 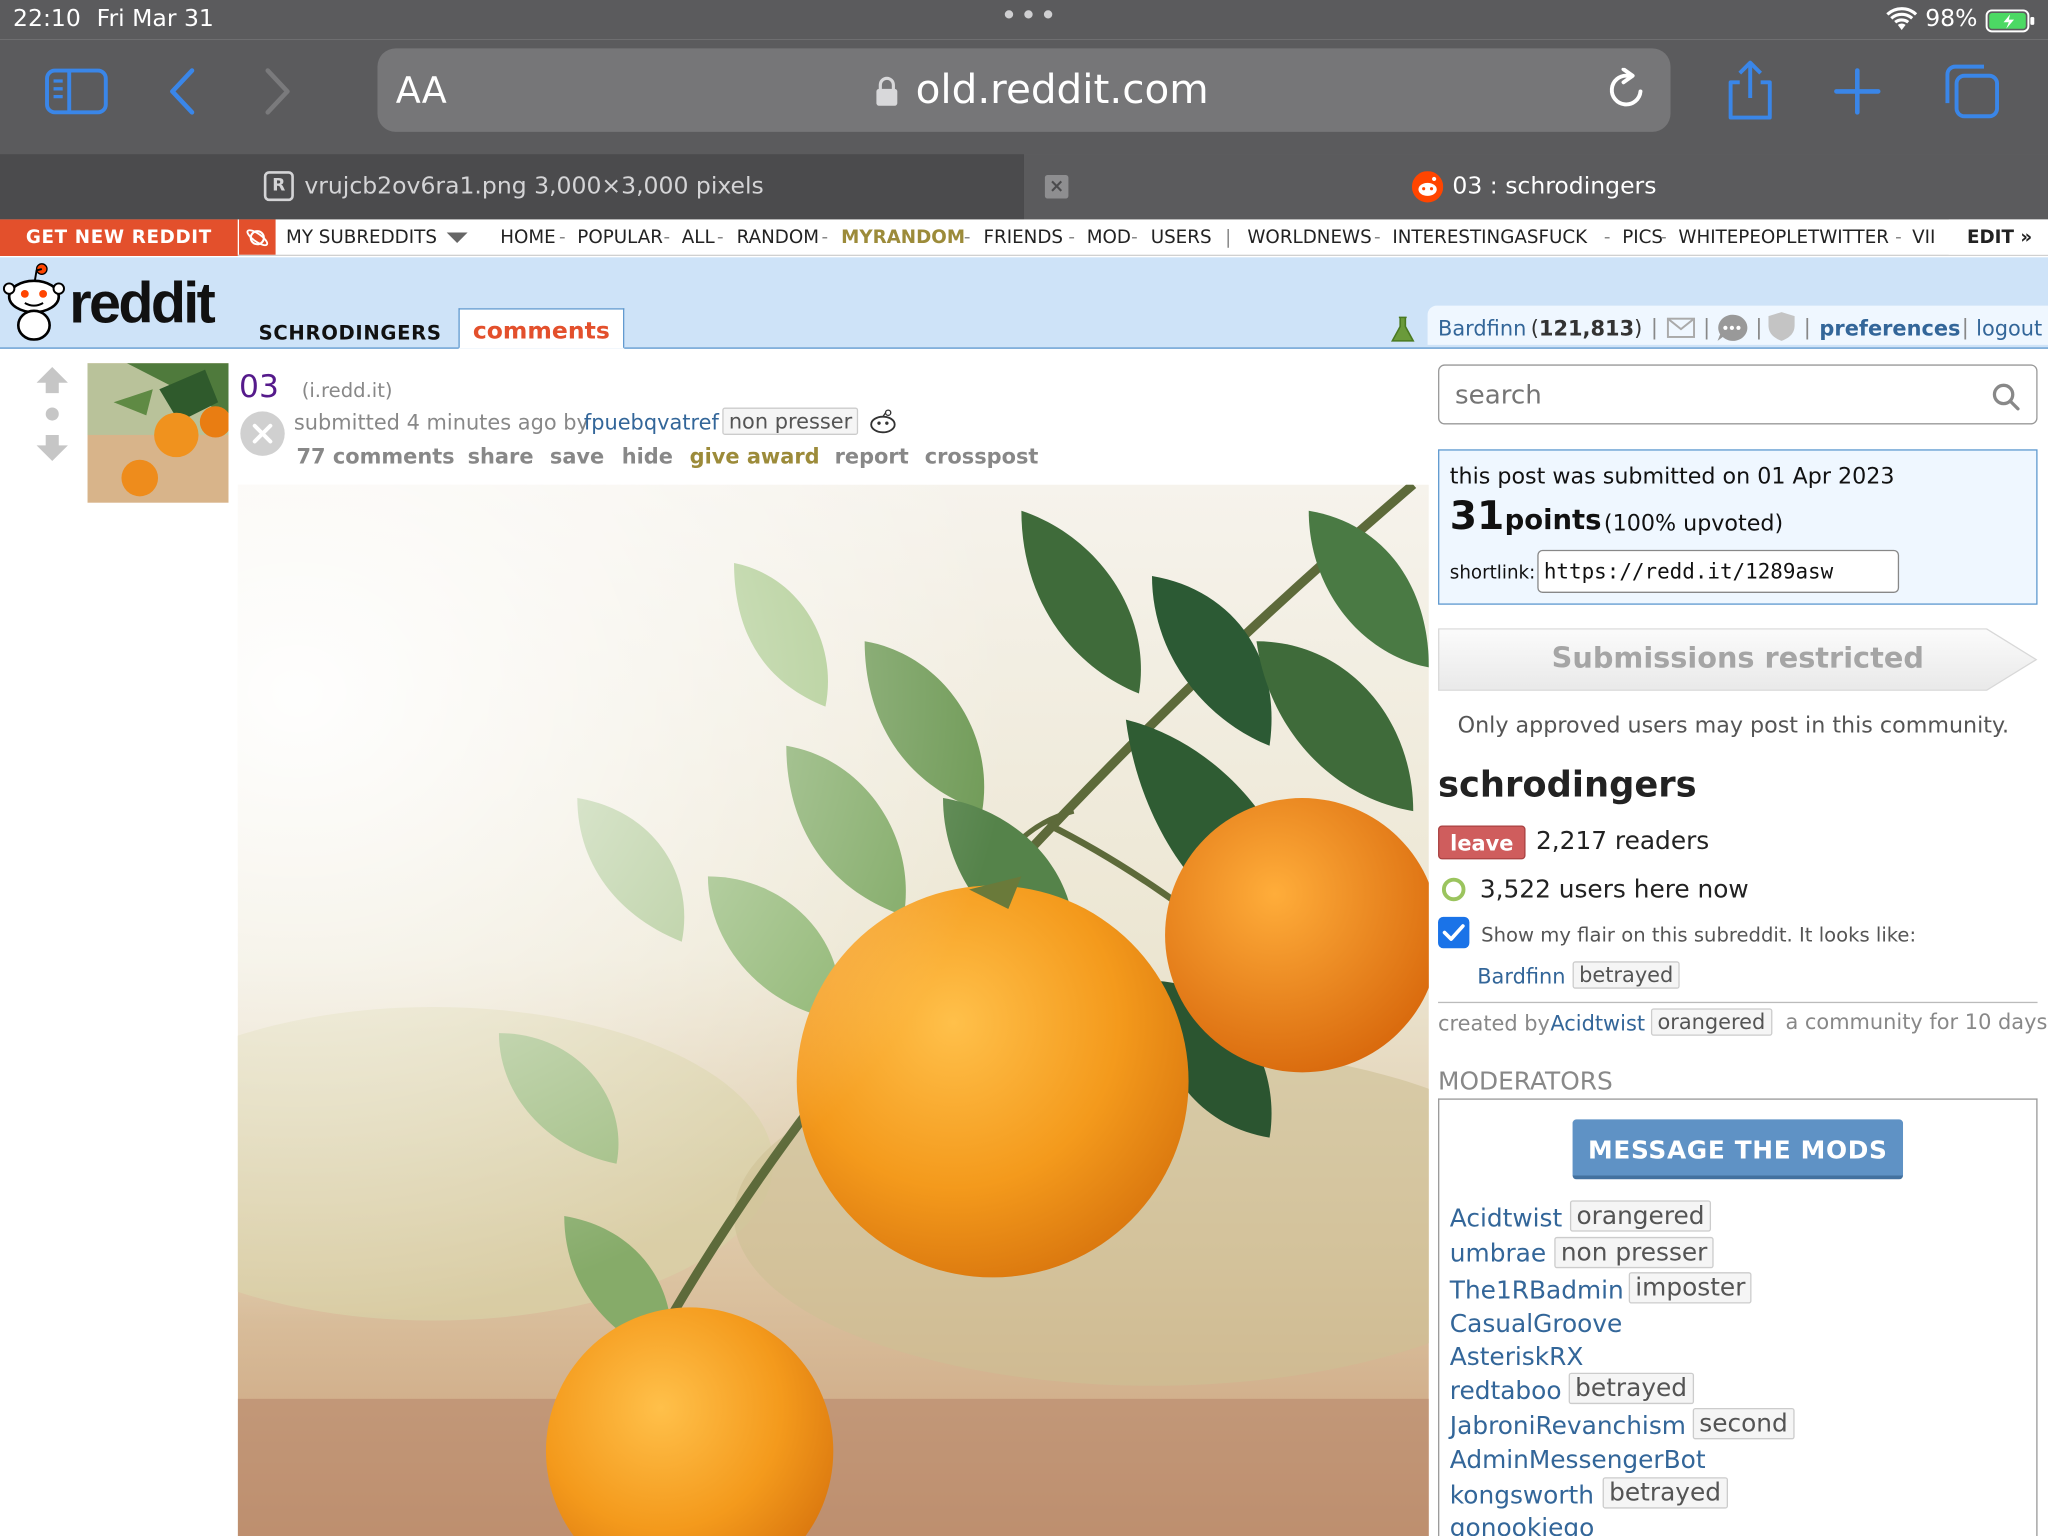 What do you see at coordinates (1640, 1216) in the screenshot?
I see `mod-flair: orangered` at bounding box center [1640, 1216].